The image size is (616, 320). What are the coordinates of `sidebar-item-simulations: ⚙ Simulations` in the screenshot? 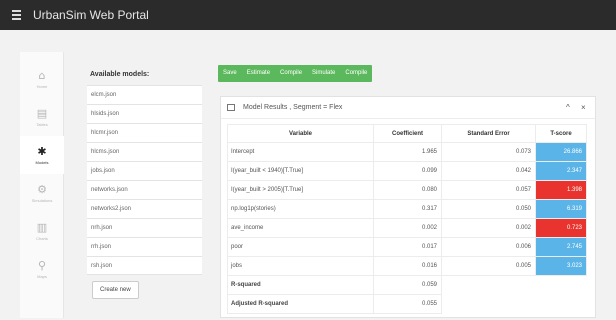 It's located at (42, 193).